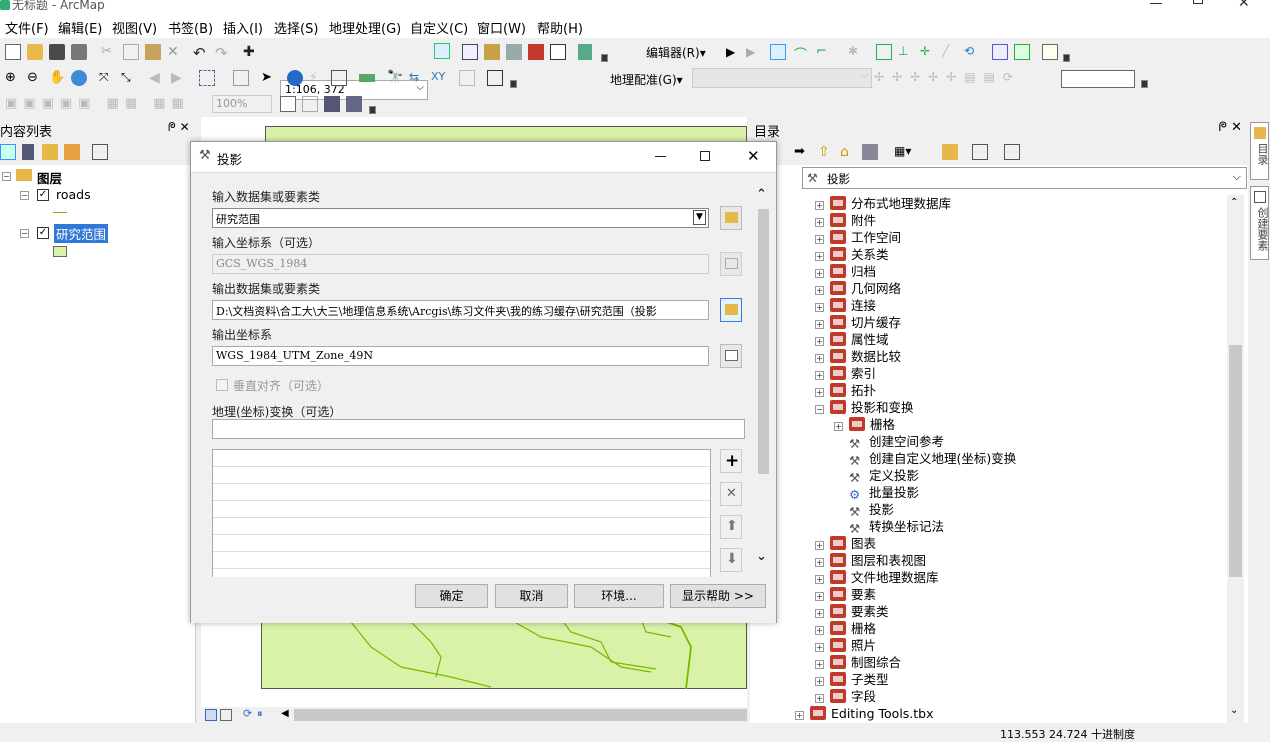 The image size is (1270, 742). Describe the element at coordinates (57, 78) in the screenshot. I see `pan-icon: ✋` at that location.